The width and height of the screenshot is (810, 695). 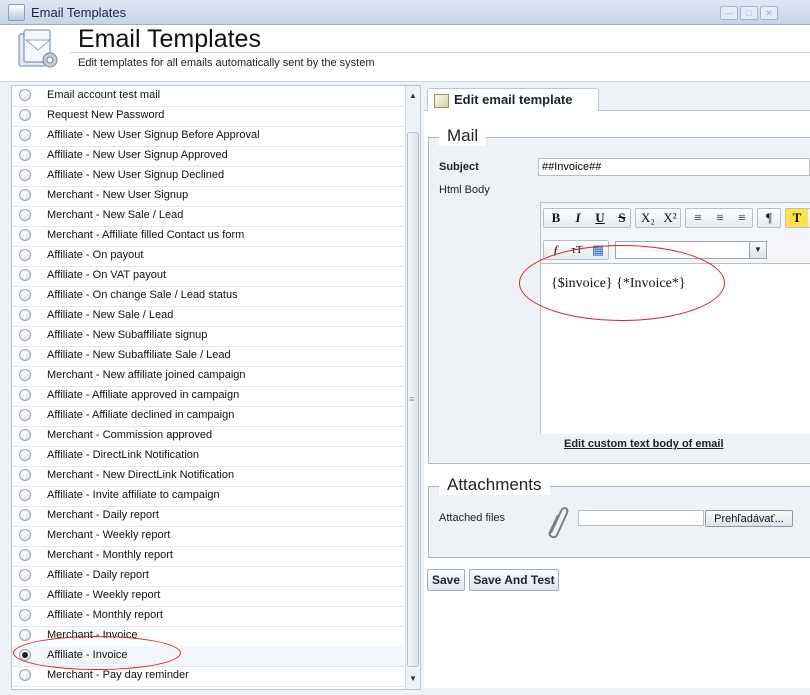 I want to click on list-item: Affiliate - On change Sale / Lead status, so click(x=208, y=296).